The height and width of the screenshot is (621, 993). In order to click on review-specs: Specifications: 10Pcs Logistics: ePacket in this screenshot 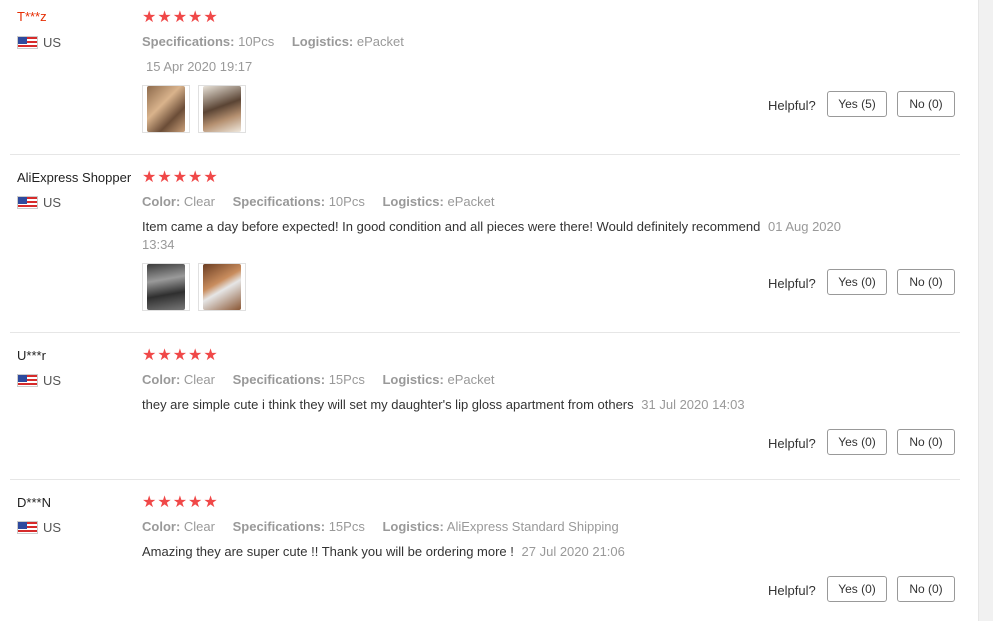, I will do `click(280, 41)`.